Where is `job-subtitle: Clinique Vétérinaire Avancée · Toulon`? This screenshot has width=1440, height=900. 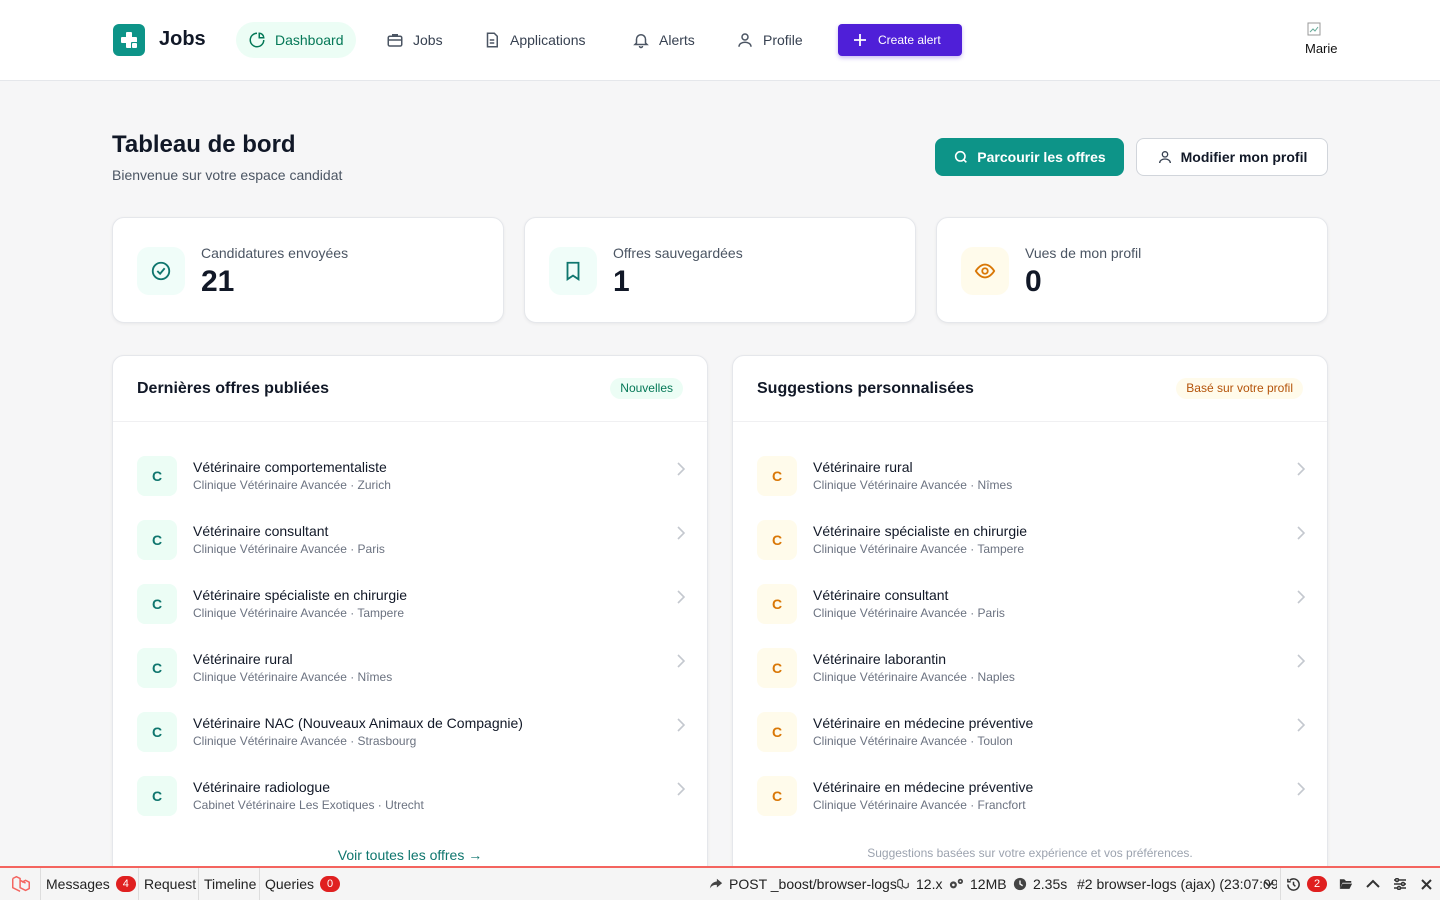 job-subtitle: Clinique Vétérinaire Avancée · Toulon is located at coordinates (913, 741).